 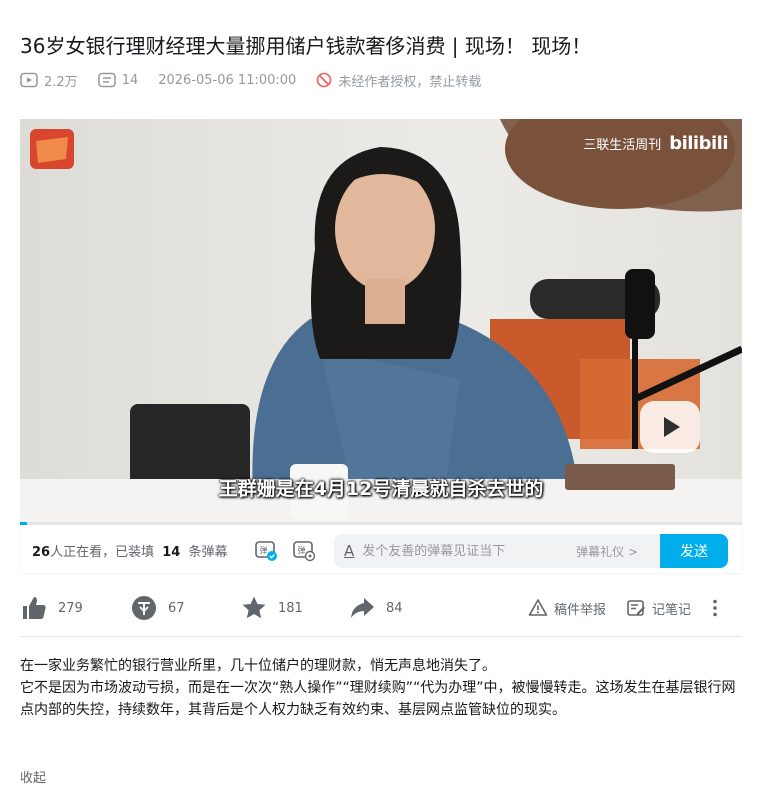 What do you see at coordinates (258, 666) in the screenshot?
I see `description-paragraph-1: 在一家业务繁忙的银行营业所里，几十位储户的理财款，悄无声息地消失了。` at bounding box center [258, 666].